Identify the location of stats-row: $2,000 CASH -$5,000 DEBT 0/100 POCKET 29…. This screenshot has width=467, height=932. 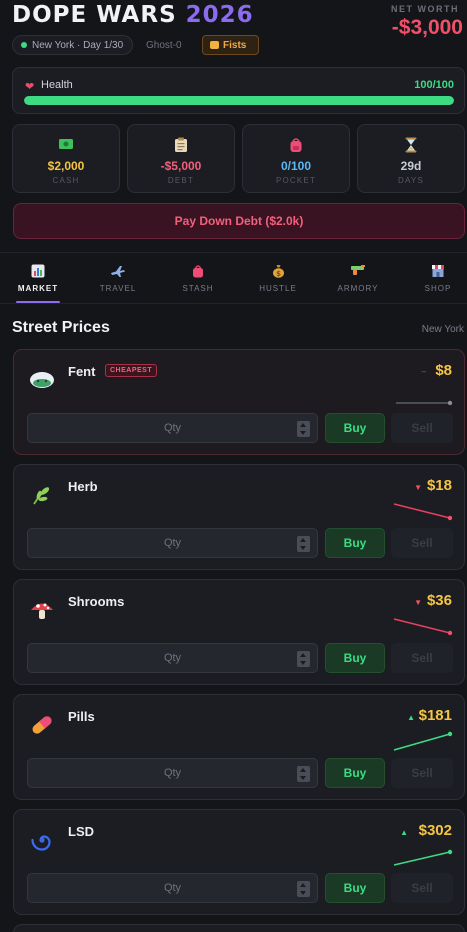
(238, 158).